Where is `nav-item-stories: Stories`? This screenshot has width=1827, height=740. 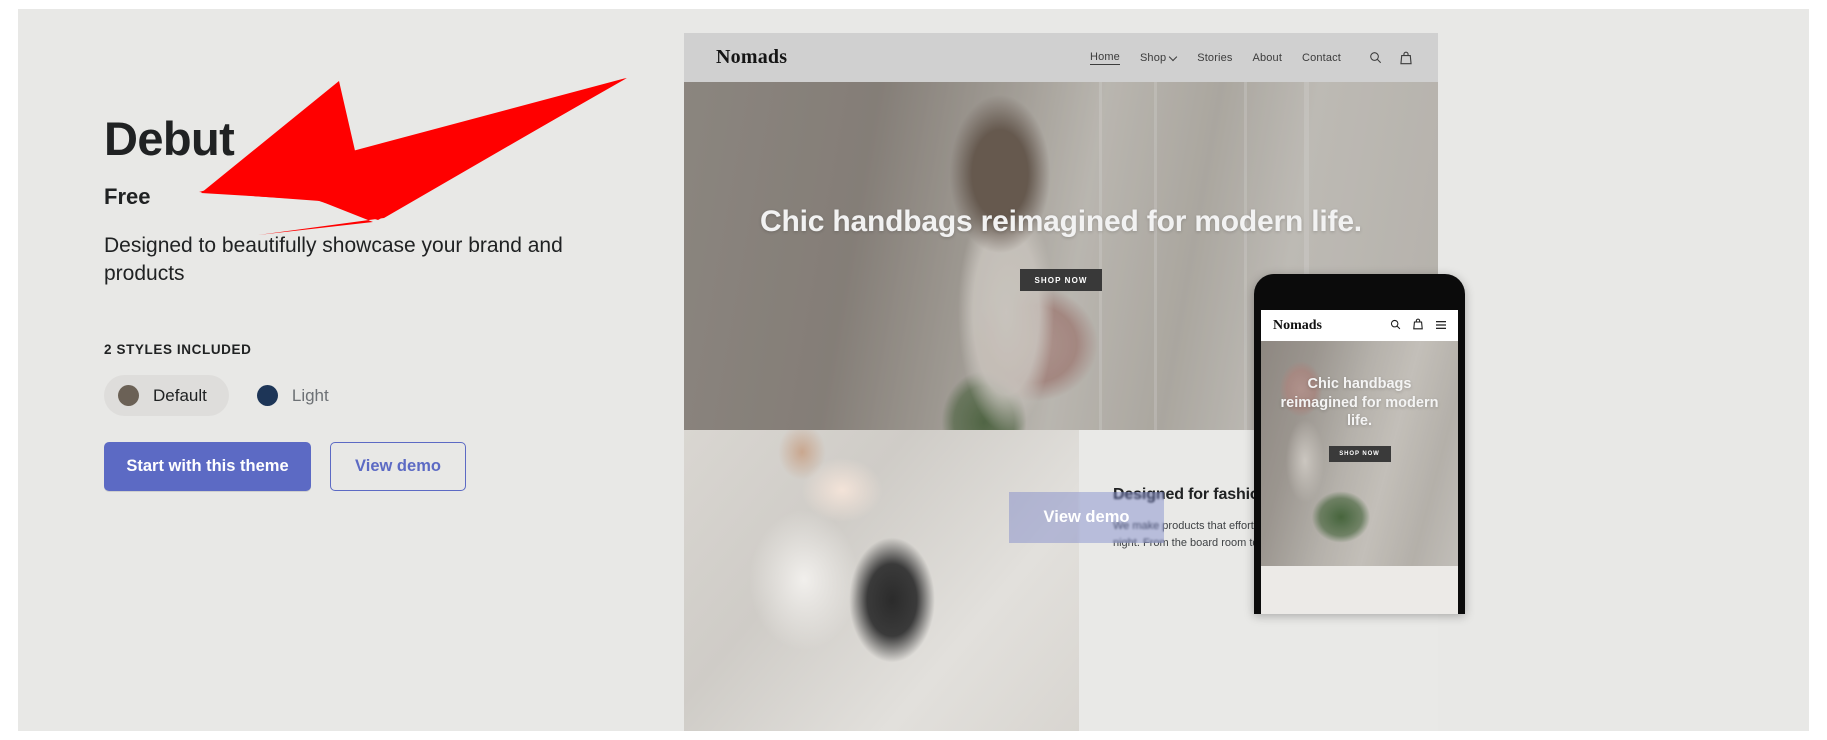
nav-item-stories: Stories is located at coordinates (1214, 58).